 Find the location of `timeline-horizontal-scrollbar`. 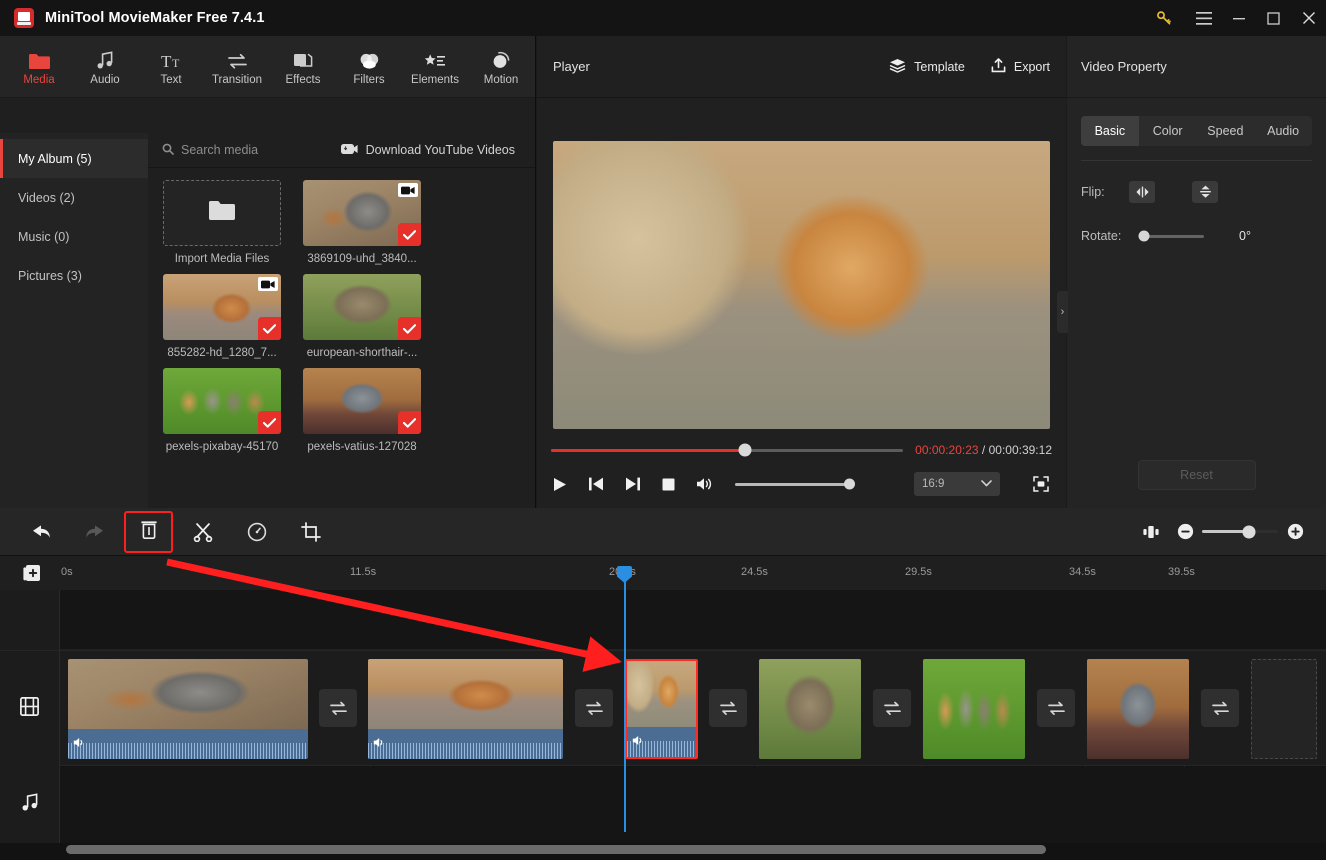

timeline-horizontal-scrollbar is located at coordinates (556, 849).